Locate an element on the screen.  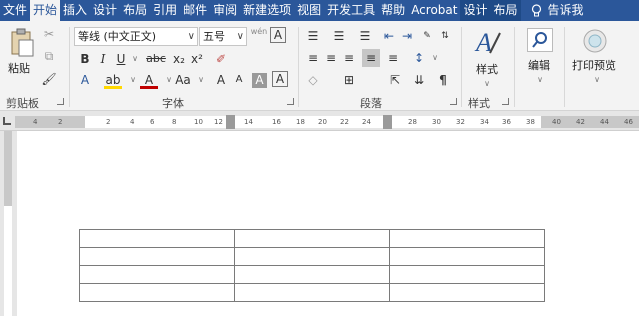
align-center-icon: ≡ is located at coordinates (331, 58).